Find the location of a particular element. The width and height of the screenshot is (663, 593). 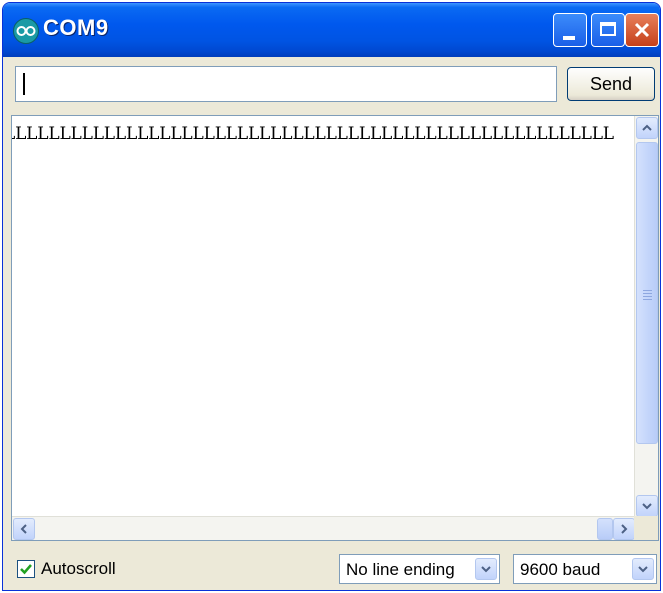

scroll-left-button is located at coordinates (24, 529).